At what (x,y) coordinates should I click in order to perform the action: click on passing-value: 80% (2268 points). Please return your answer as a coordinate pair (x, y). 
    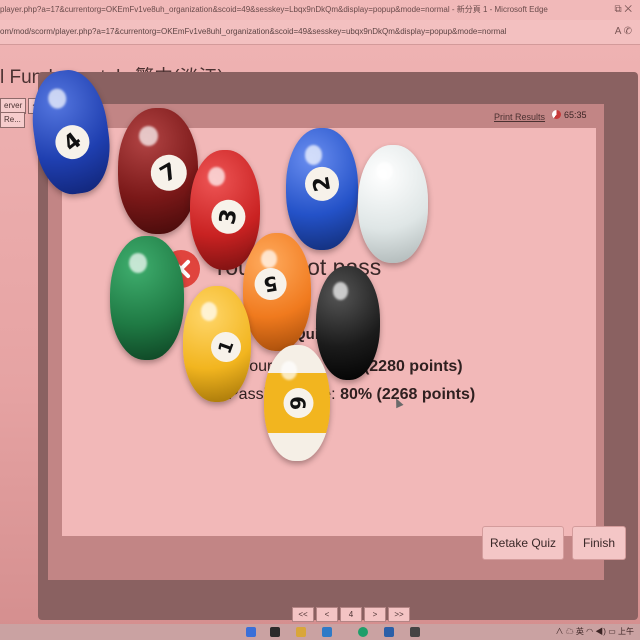
    Looking at the image, I should click on (408, 394).